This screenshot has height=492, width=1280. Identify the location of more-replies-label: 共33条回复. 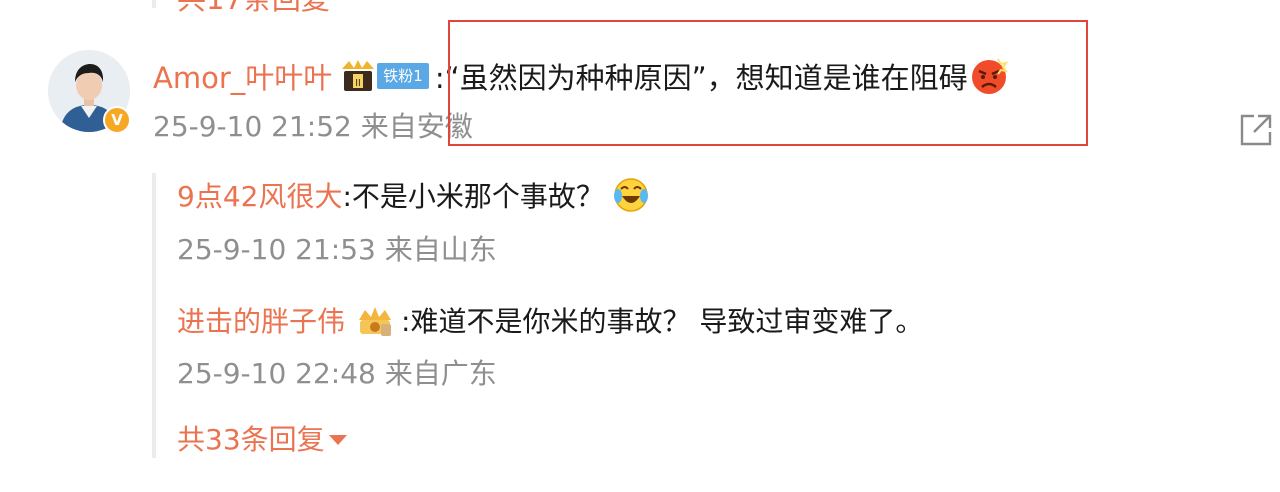
(251, 439).